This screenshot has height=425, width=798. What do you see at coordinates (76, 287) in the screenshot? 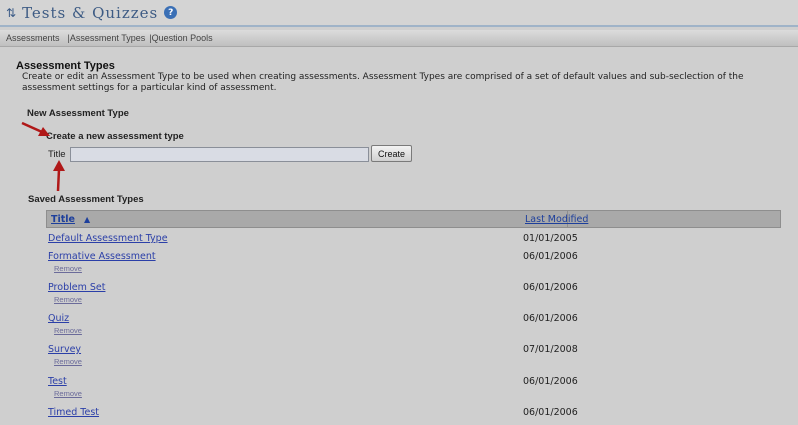
I see `assessment-type-link: Problem Set` at bounding box center [76, 287].